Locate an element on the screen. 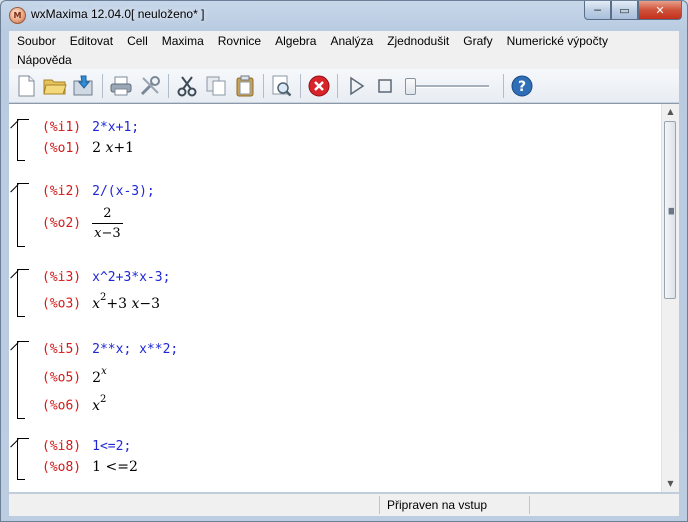 This screenshot has width=688, height=522. output-math: 2 x+1 is located at coordinates (113, 148).